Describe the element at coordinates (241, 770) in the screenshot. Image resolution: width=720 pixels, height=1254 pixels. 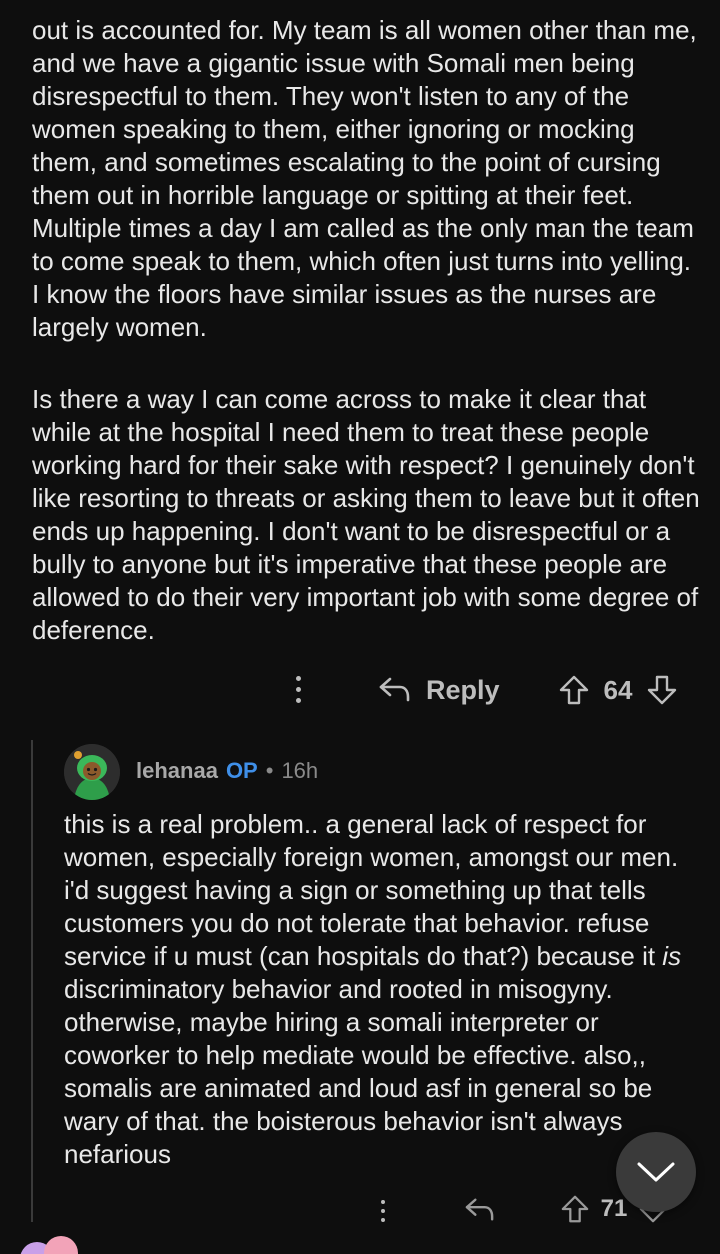
I see `op-badge: OP` at that location.